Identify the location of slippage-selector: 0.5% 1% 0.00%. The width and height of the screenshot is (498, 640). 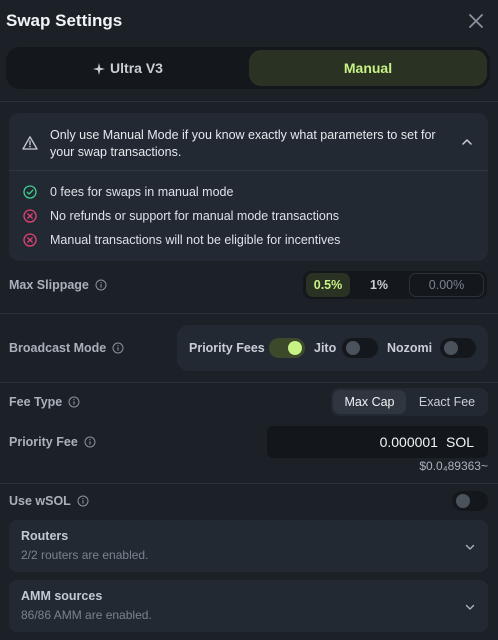
(395, 285).